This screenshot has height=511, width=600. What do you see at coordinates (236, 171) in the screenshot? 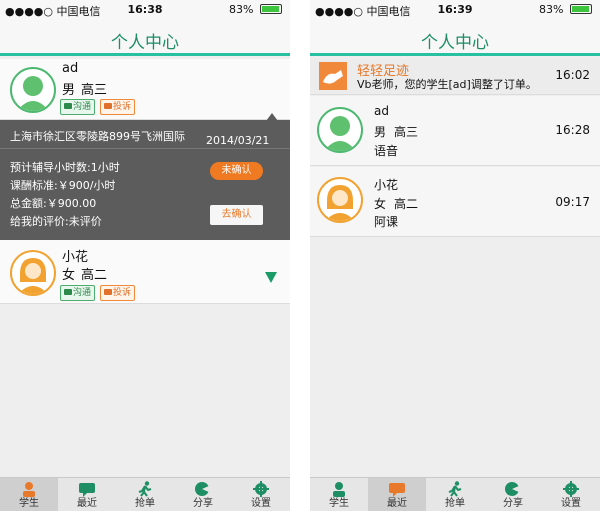
I see `unconfirmed-status-button: 未确认` at bounding box center [236, 171].